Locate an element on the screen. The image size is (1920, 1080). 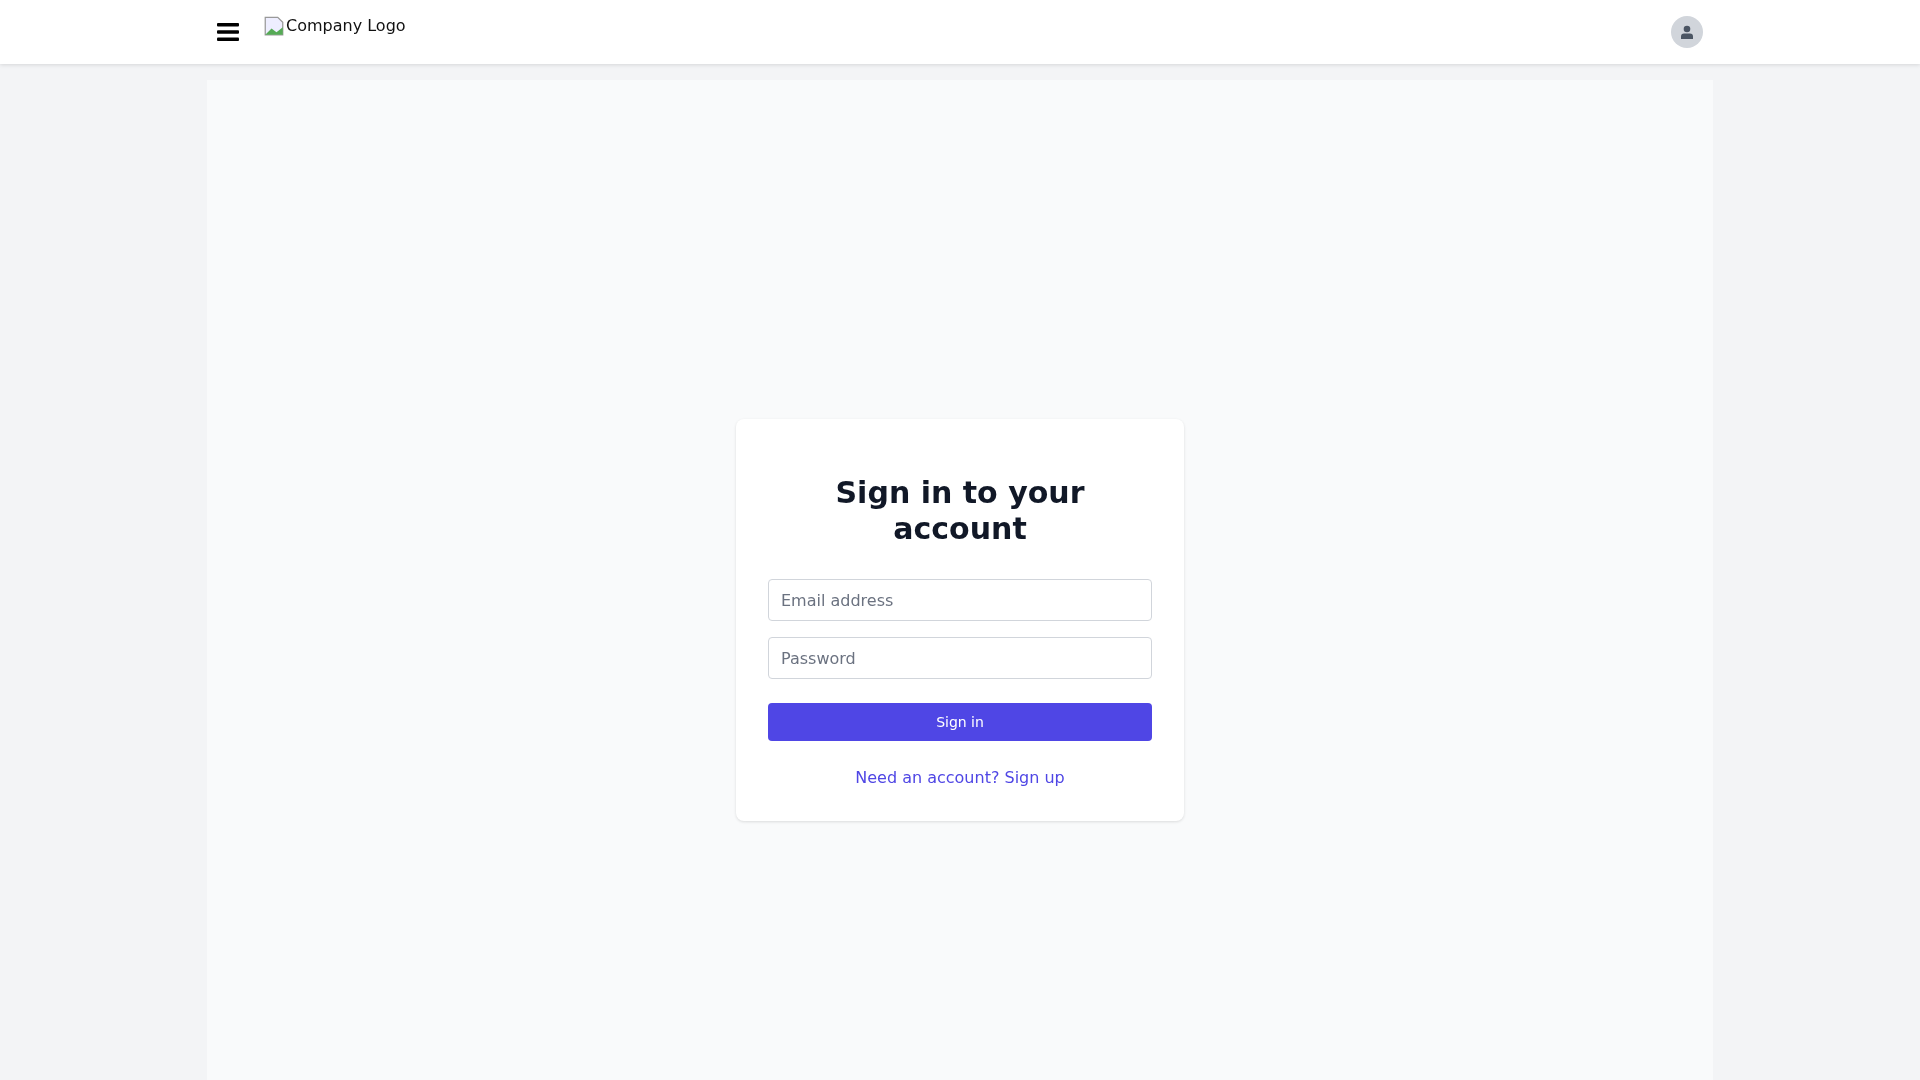
email-field: Email address is located at coordinates (960, 600).